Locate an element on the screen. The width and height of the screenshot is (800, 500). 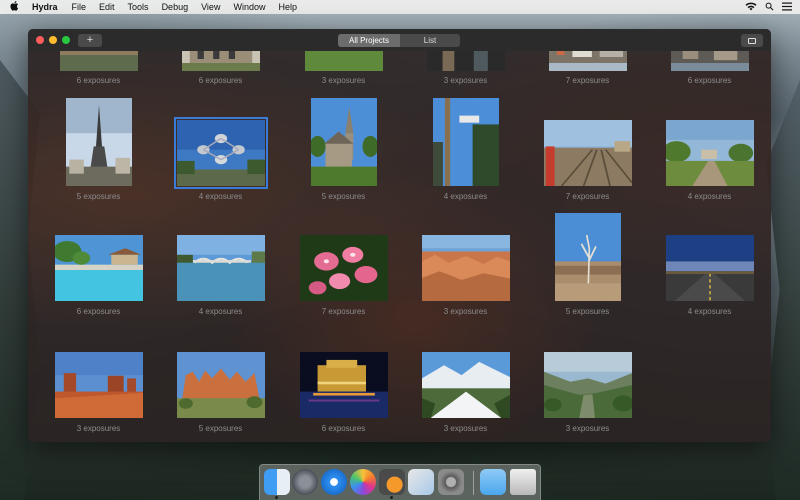
spotlight-search-icon is located at coordinates (769, 7).